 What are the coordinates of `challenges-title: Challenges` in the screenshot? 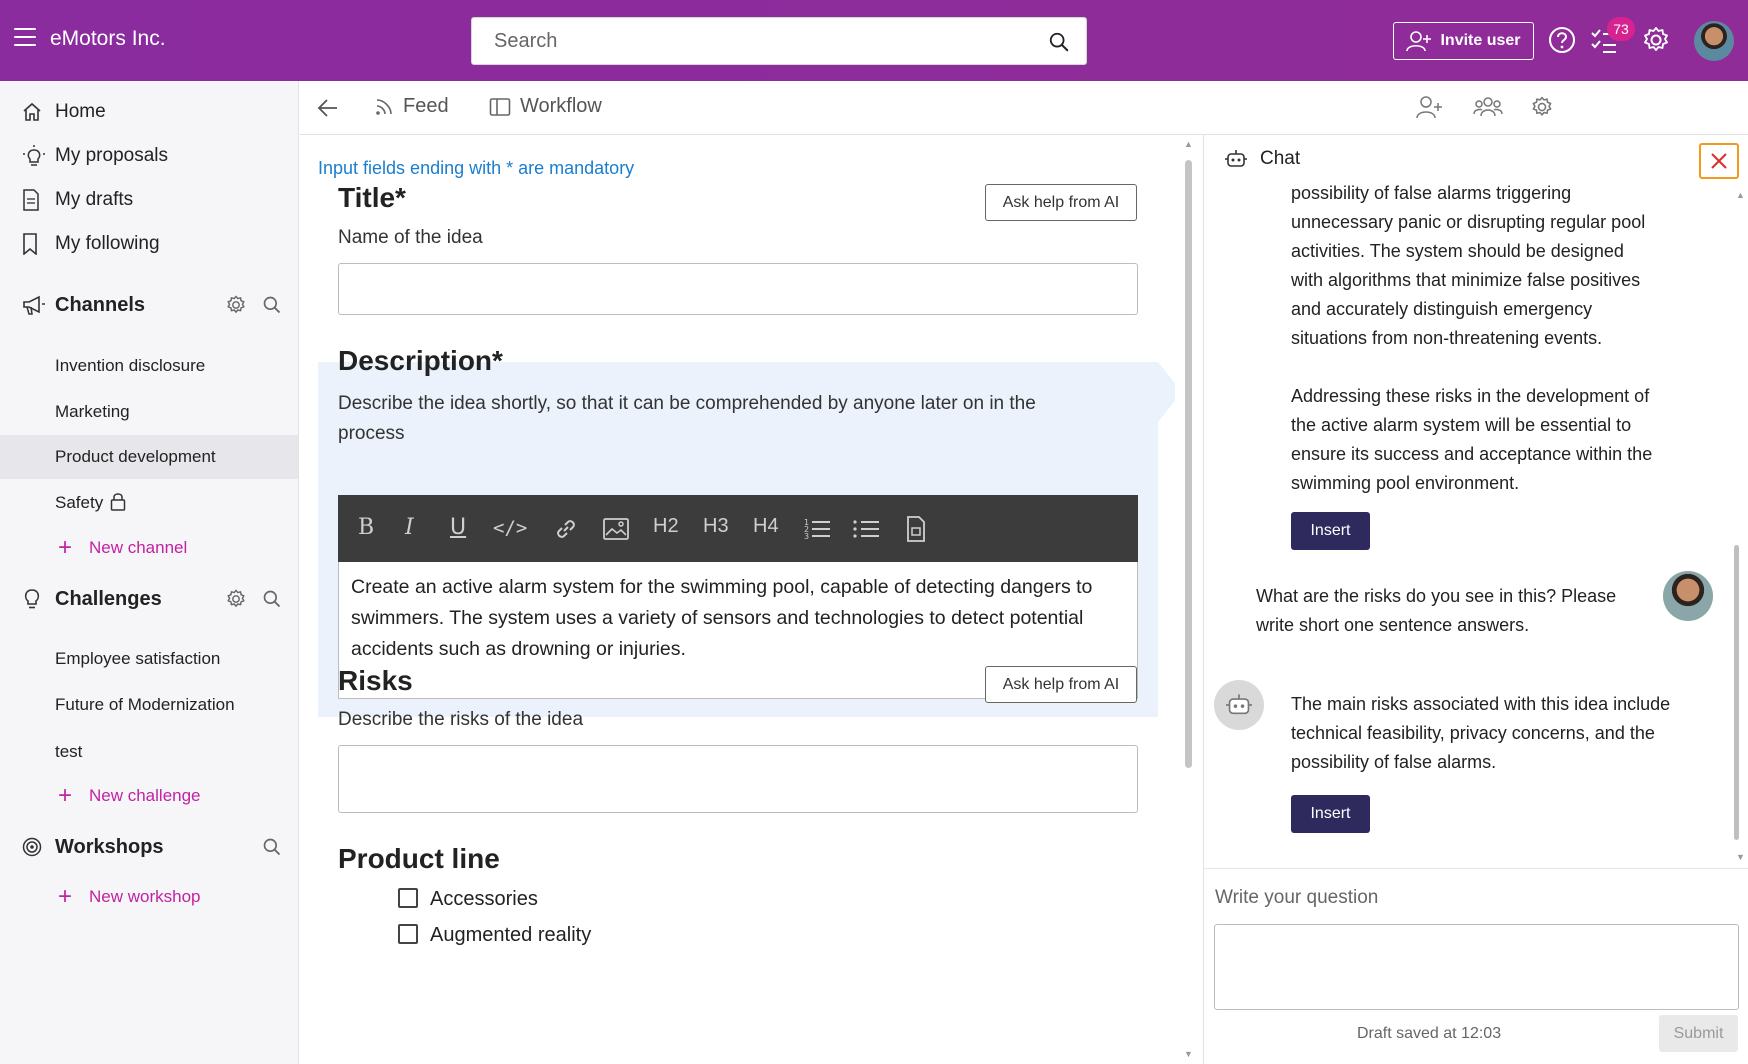 It's located at (108, 598).